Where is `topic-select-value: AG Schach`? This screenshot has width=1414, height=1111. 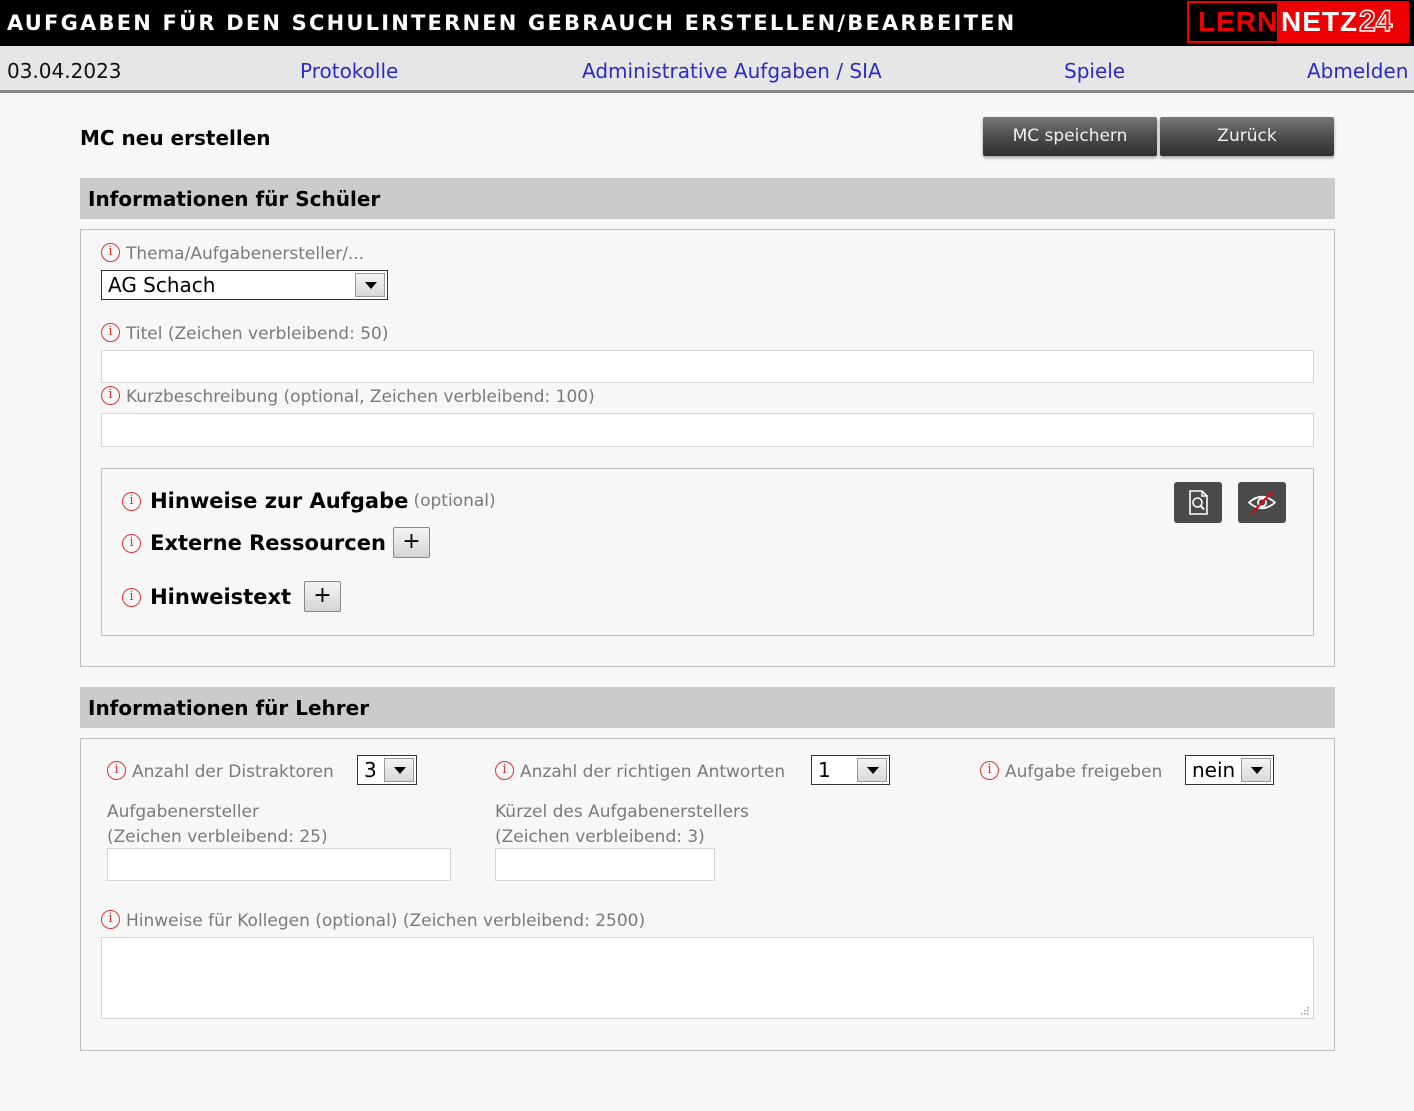
topic-select-value: AG Schach is located at coordinates (162, 285).